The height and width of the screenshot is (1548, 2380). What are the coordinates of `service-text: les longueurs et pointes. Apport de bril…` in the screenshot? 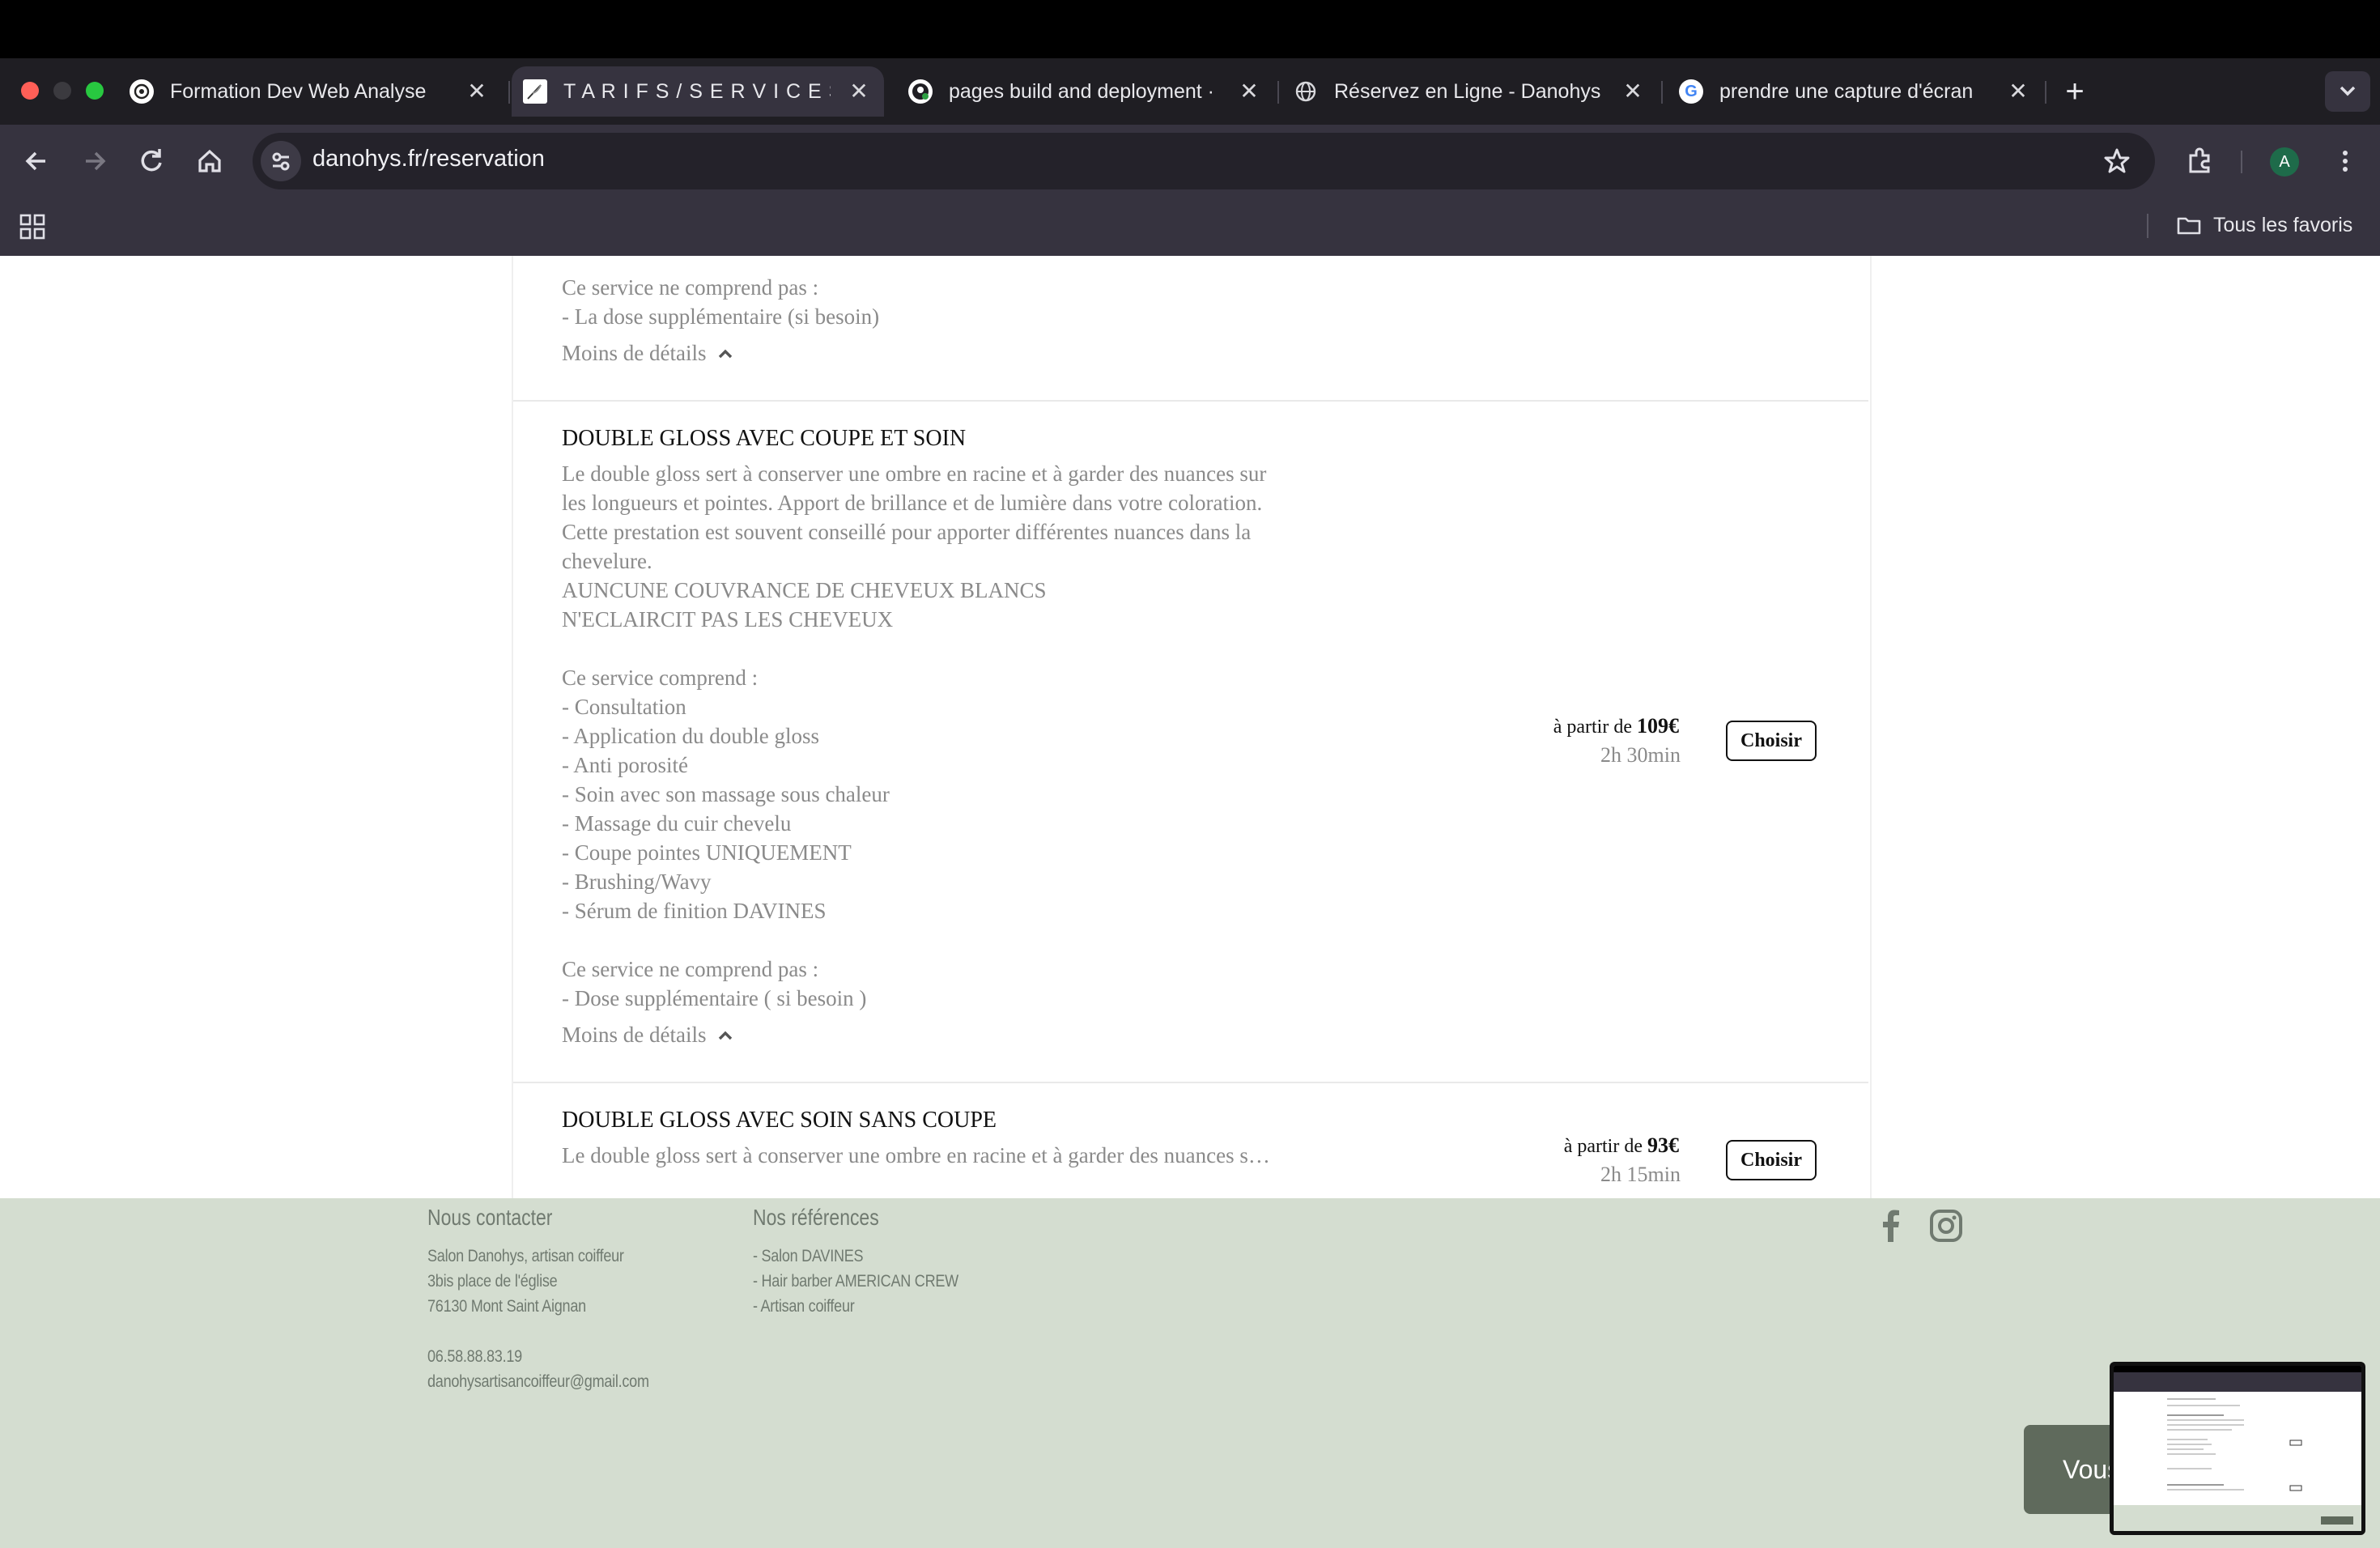 It's located at (912, 503).